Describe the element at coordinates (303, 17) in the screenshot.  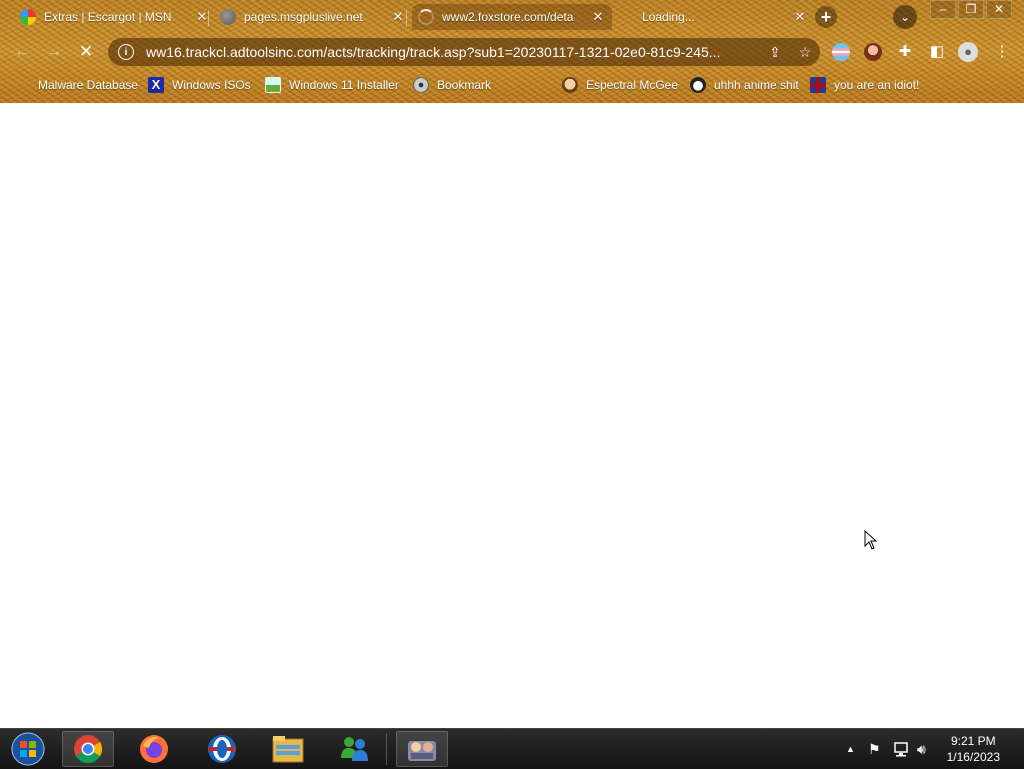
I see `tab-title: pages.msgpluslive.net` at that location.